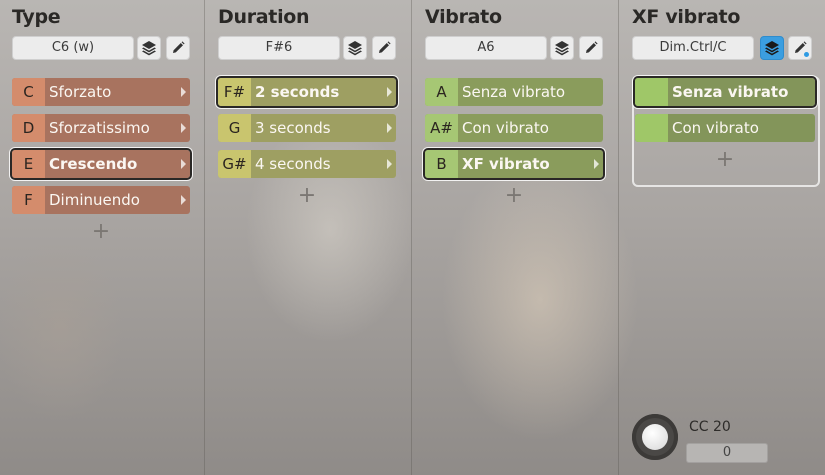  I want to click on articulation-row: G# 4 seconds, so click(307, 164).